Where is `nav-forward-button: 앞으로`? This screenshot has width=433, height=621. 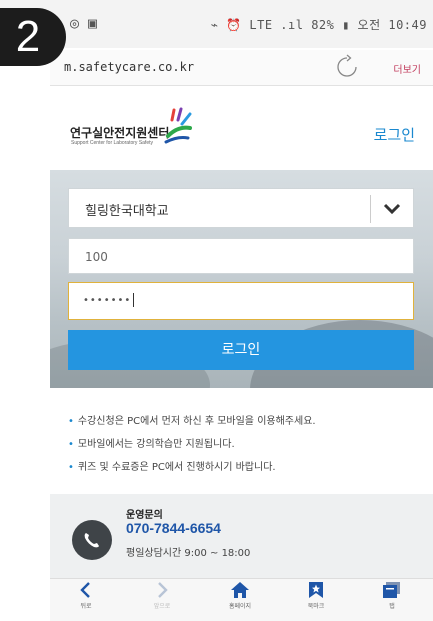
nav-forward-button: 앞으로 is located at coordinates (162, 595).